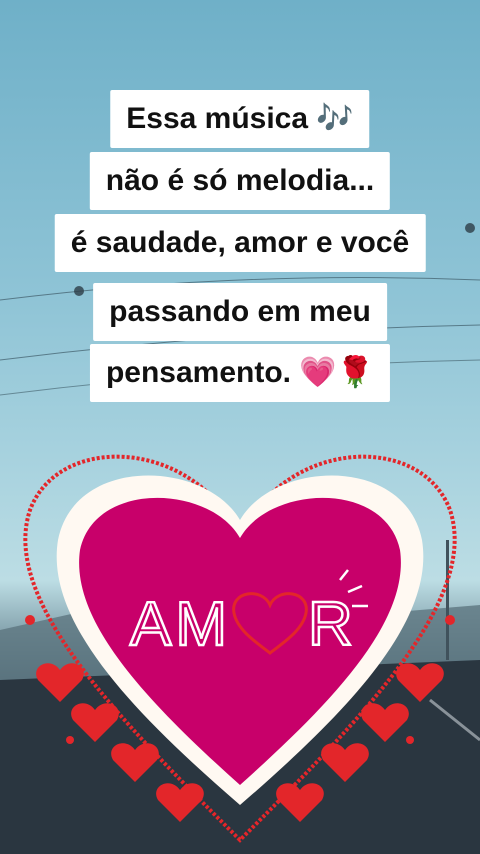 The height and width of the screenshot is (854, 480). I want to click on caption-line-3: é saudade, amor e você, so click(240, 243).